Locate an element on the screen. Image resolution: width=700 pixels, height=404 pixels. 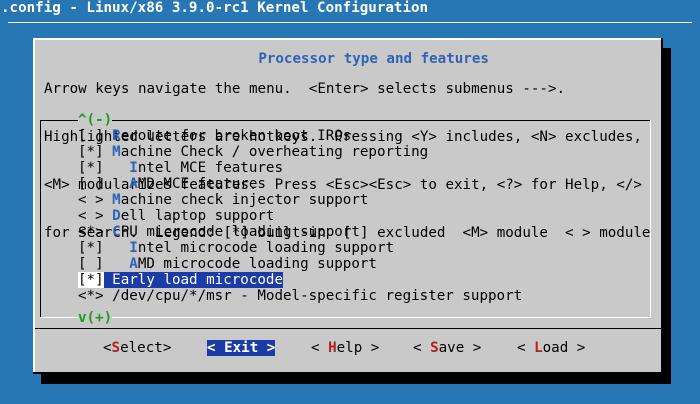
menu-item-text: eroute for broken boot IRQs is located at coordinates (236, 136).